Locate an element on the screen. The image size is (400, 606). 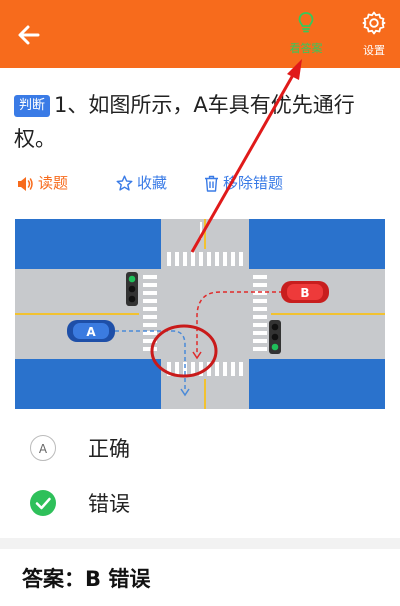
answer-text: 答案：B 错误 is located at coordinates (86, 579).